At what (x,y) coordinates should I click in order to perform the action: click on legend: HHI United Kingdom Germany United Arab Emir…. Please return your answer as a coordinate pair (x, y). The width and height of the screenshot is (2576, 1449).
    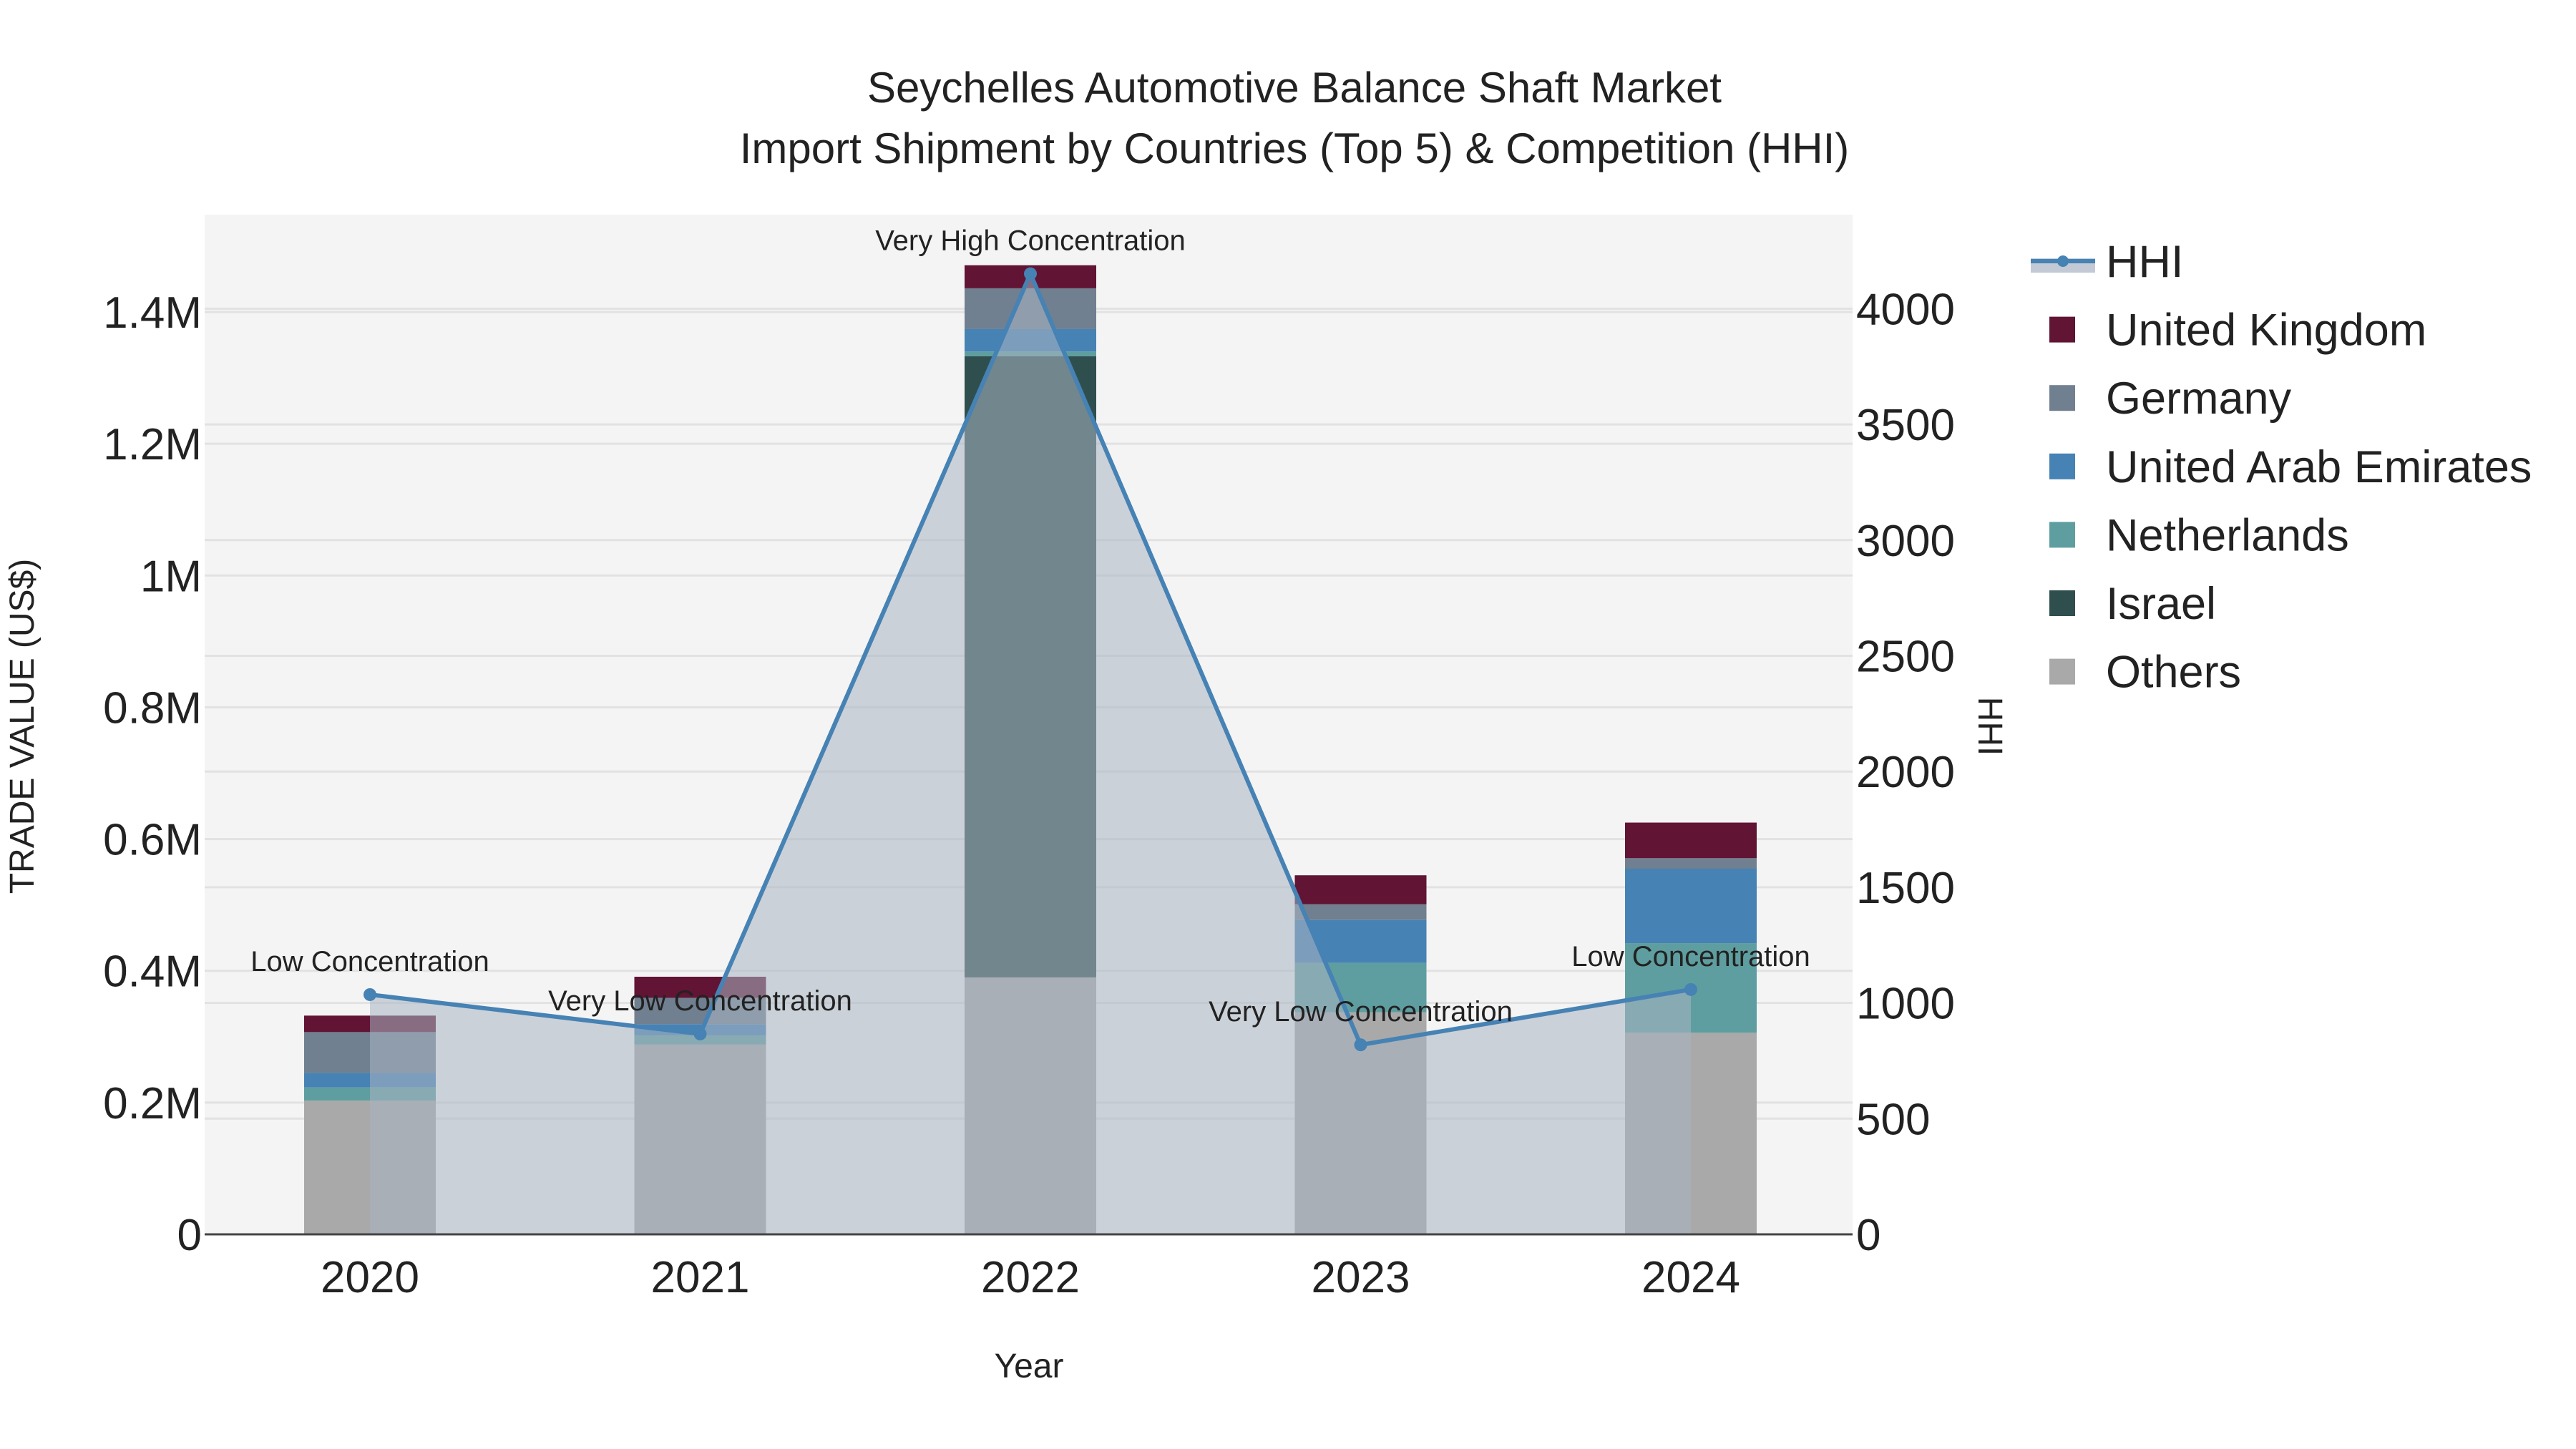
    Looking at the image, I should click on (2281, 467).